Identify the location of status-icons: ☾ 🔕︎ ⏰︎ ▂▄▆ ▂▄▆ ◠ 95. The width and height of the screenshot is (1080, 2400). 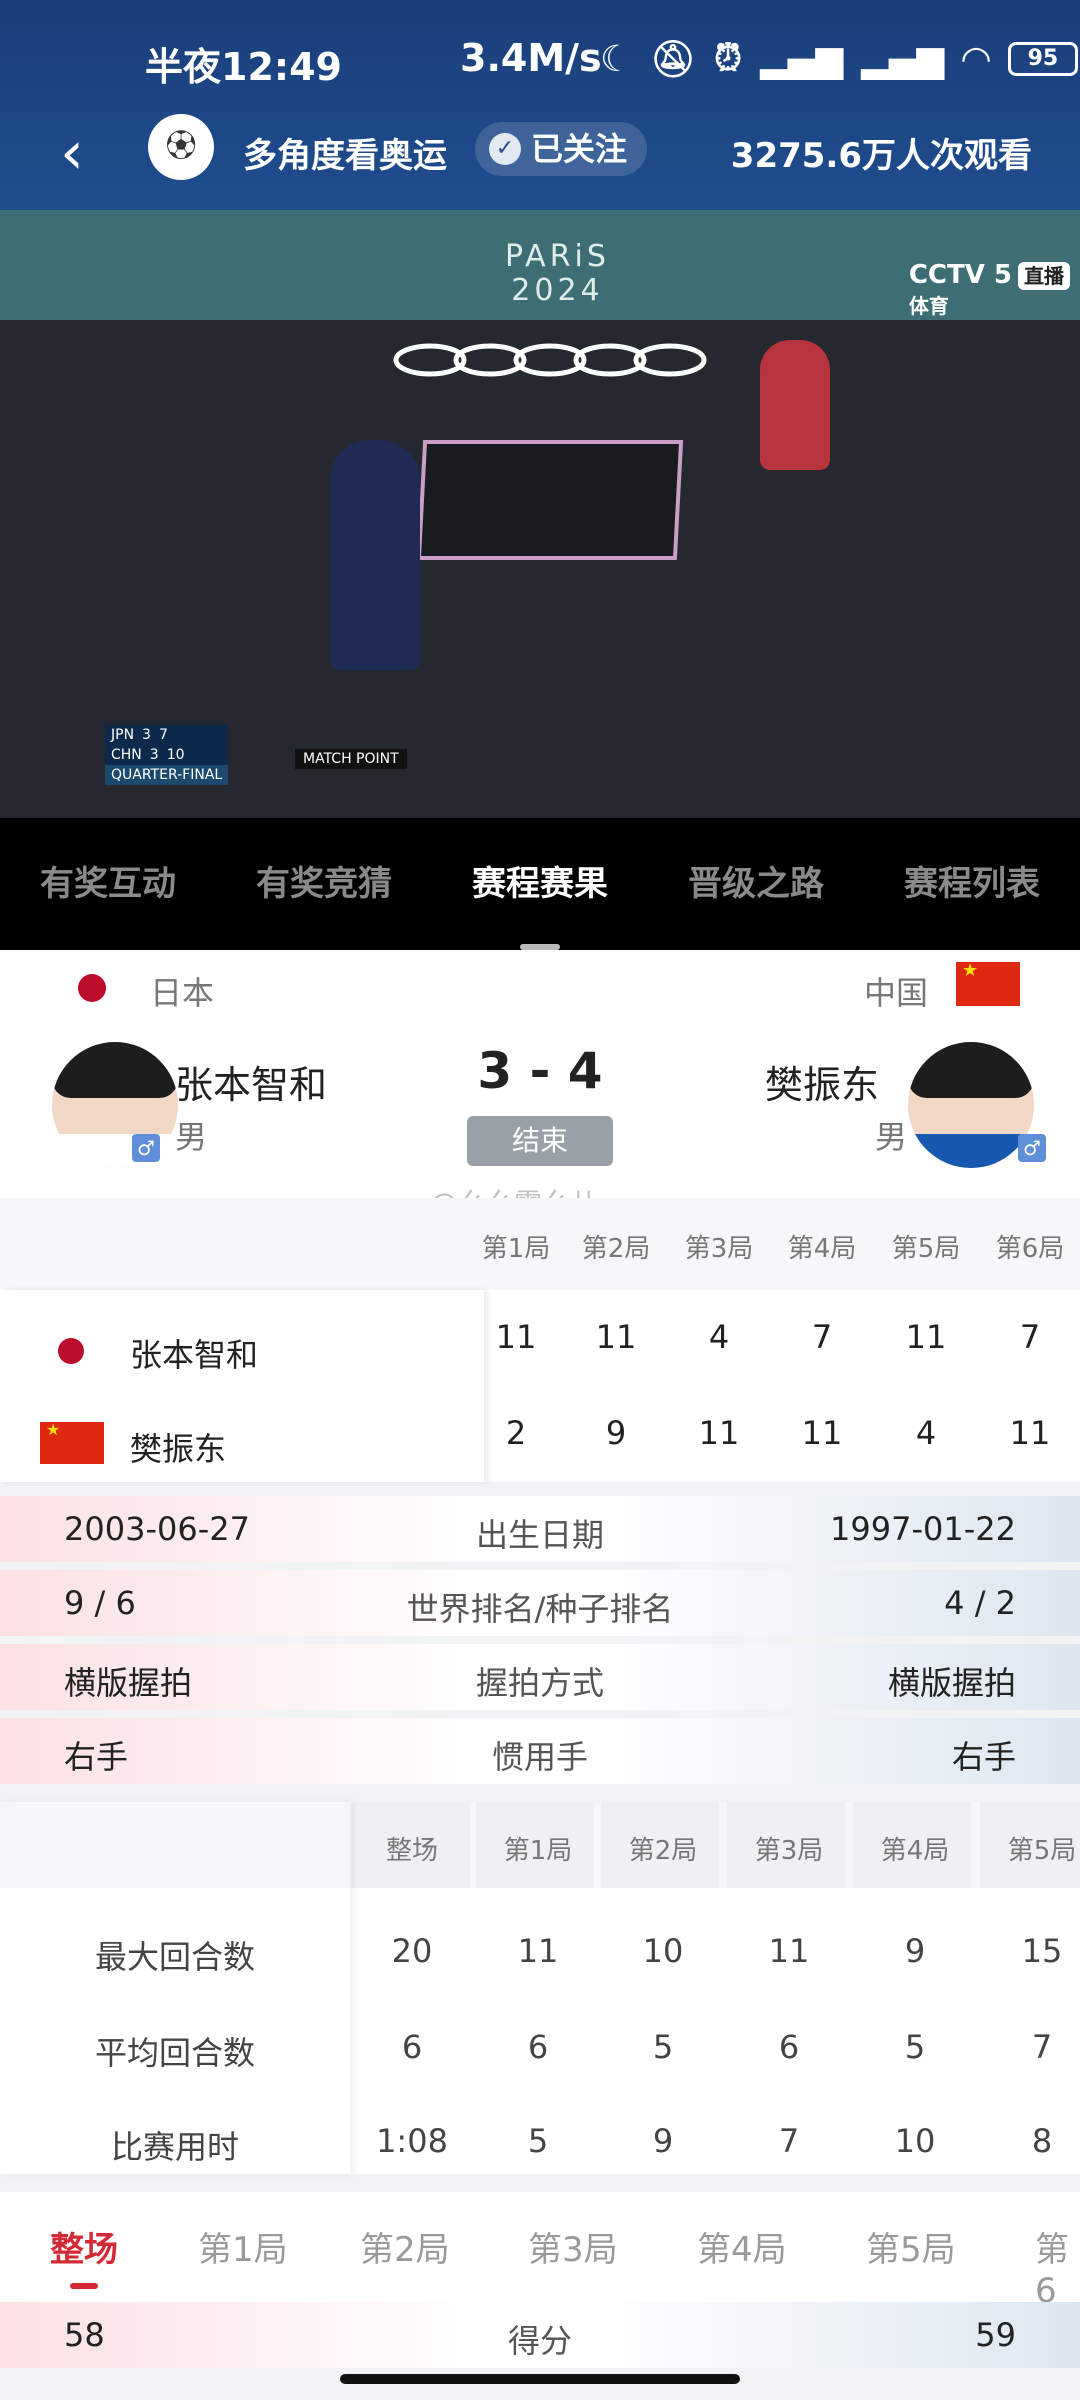
(839, 59).